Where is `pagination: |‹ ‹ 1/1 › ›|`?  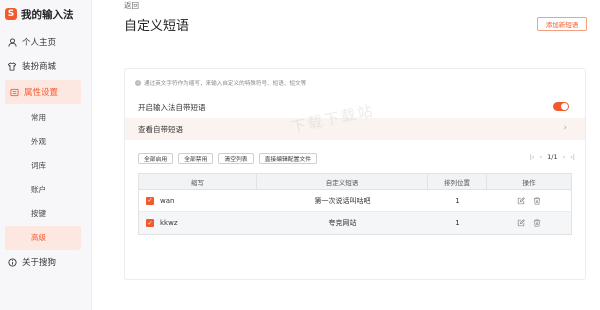 pagination: |‹ ‹ 1/1 › ›| is located at coordinates (552, 157).